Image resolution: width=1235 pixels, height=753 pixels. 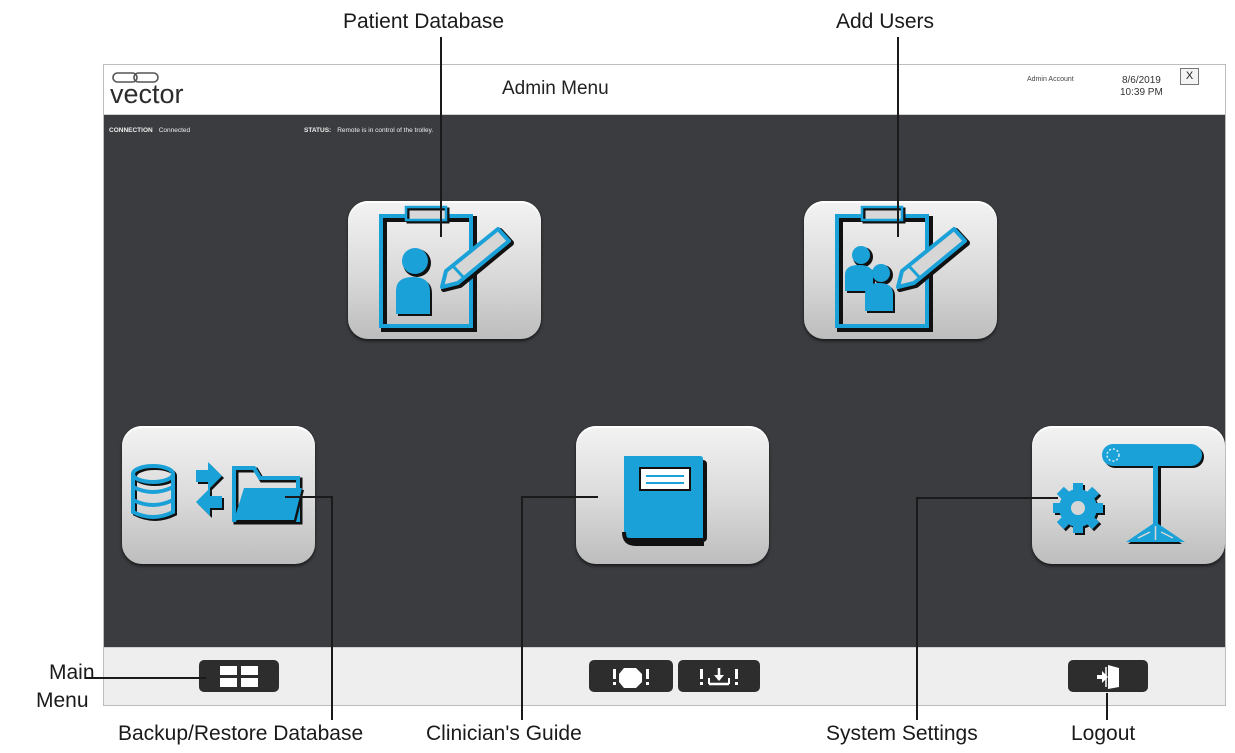 I want to click on bottom-bar, so click(x=664, y=676).